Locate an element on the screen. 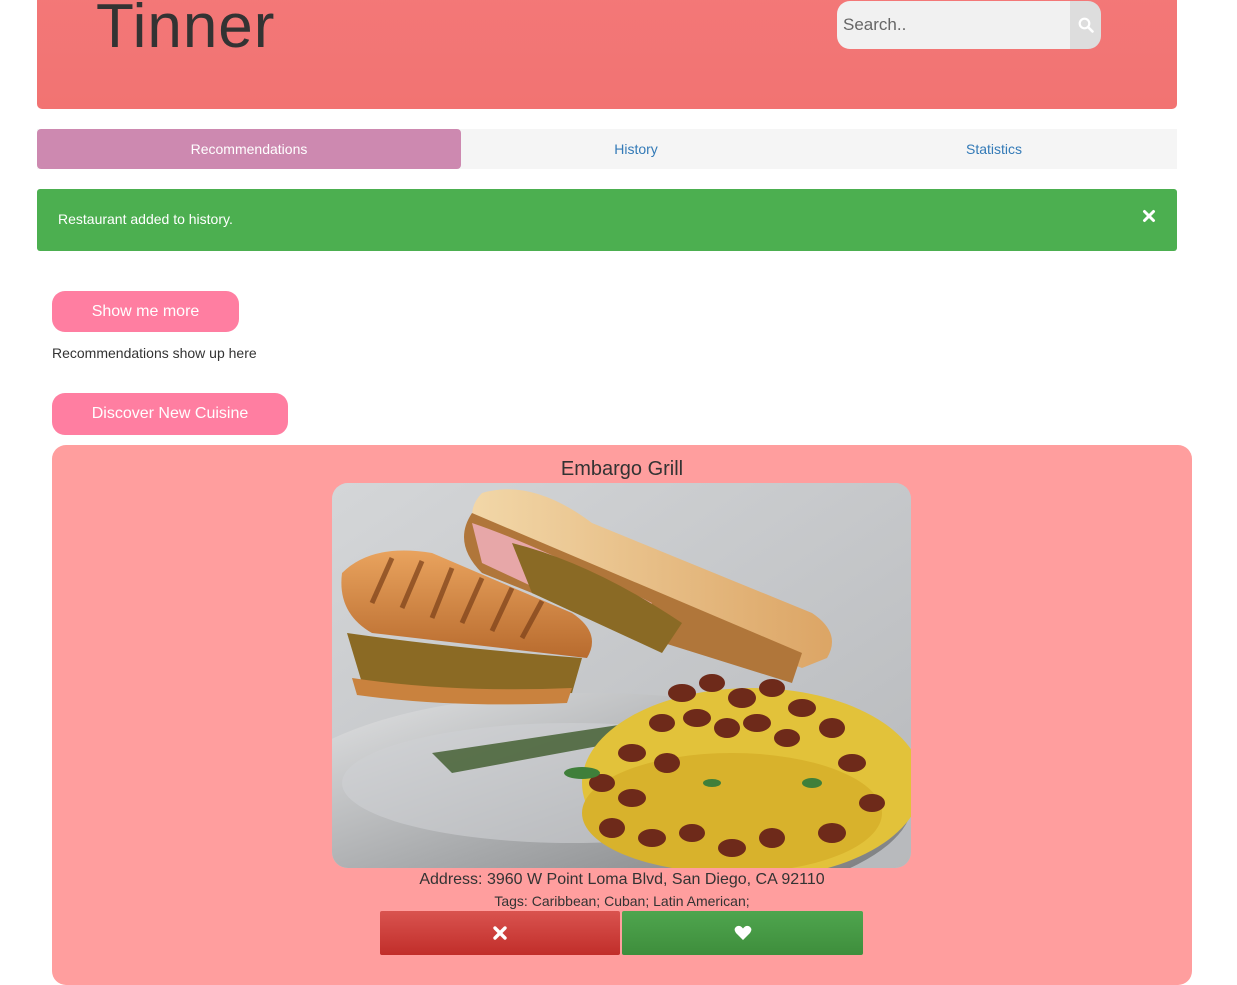 This screenshot has height=985, width=1237. brand-title: Tinner is located at coordinates (186, 30).